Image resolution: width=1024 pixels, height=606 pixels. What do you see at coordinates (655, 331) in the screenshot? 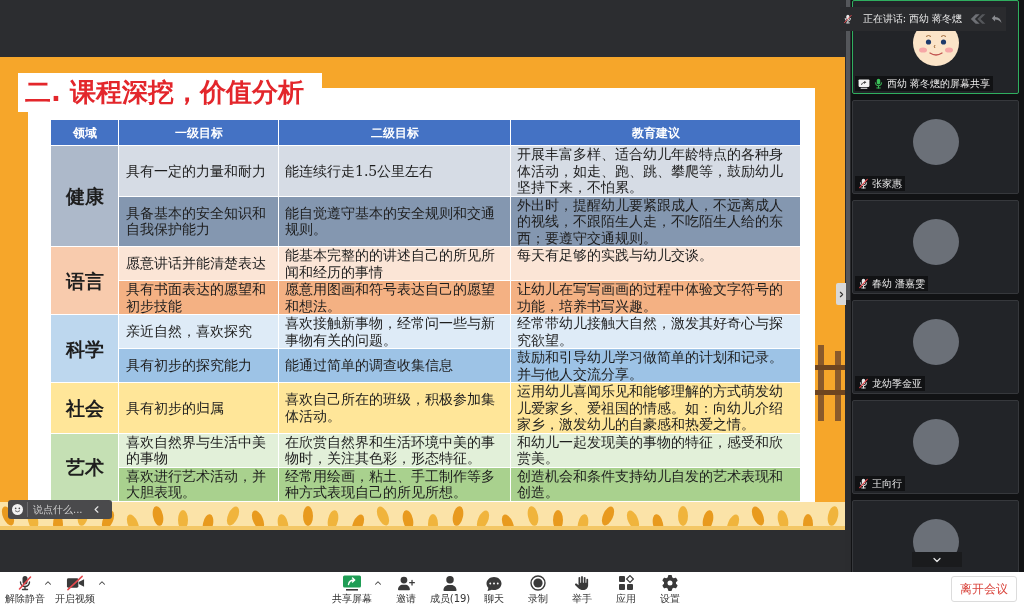
I see `table-cell: 经常带幼儿接触大自然，激发其好奇心与探究欲望。` at bounding box center [655, 331].